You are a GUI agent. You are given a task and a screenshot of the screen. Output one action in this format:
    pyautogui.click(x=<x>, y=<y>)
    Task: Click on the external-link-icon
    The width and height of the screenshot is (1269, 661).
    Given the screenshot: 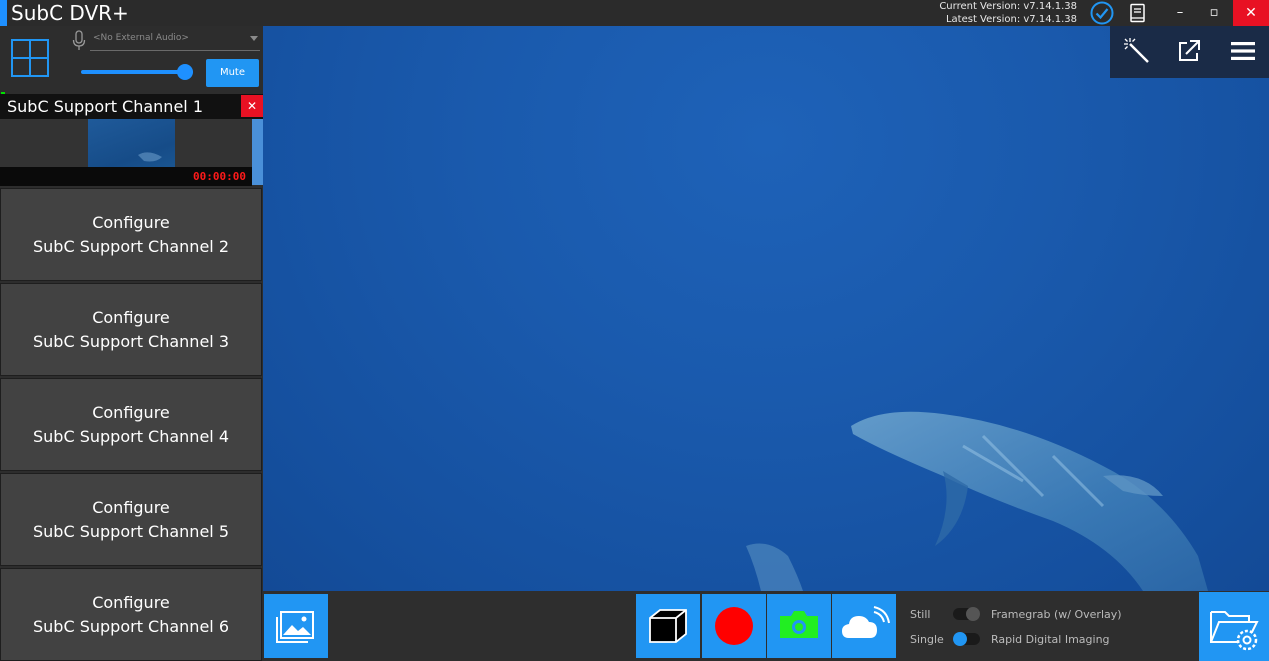 What is the action you would take?
    pyautogui.click(x=1189, y=51)
    